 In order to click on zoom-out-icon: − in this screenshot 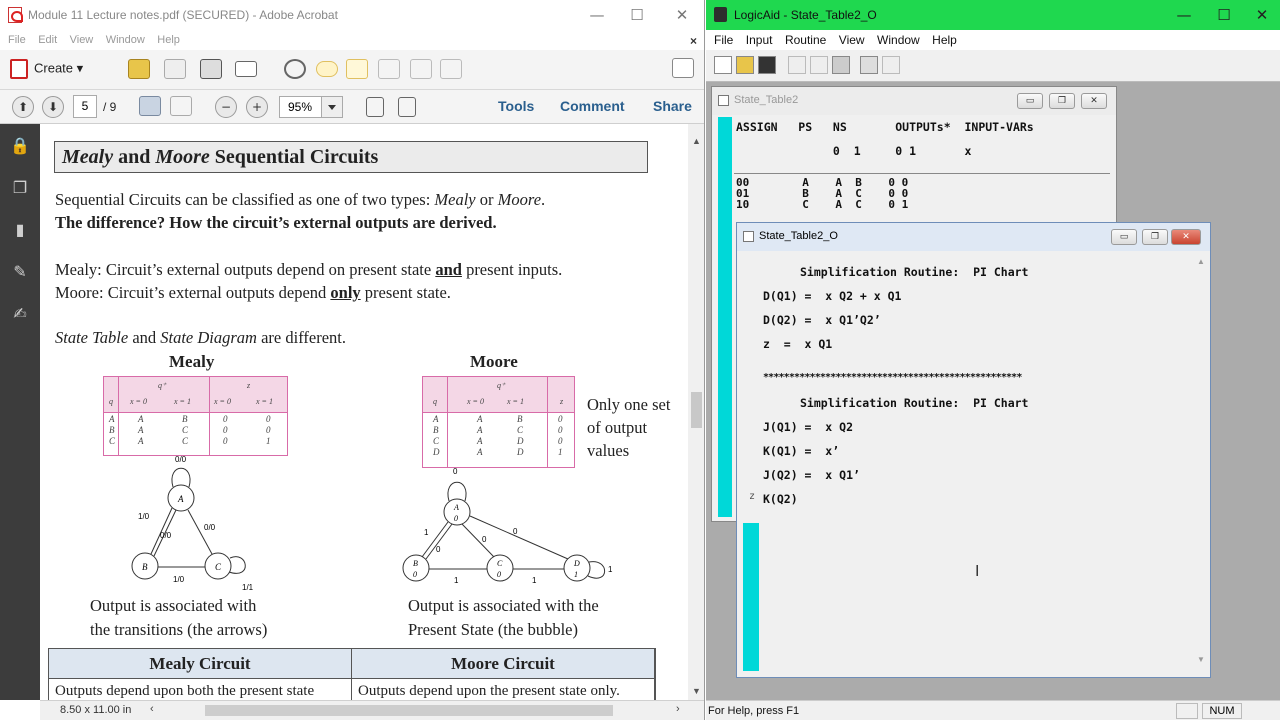, I will do `click(226, 107)`.